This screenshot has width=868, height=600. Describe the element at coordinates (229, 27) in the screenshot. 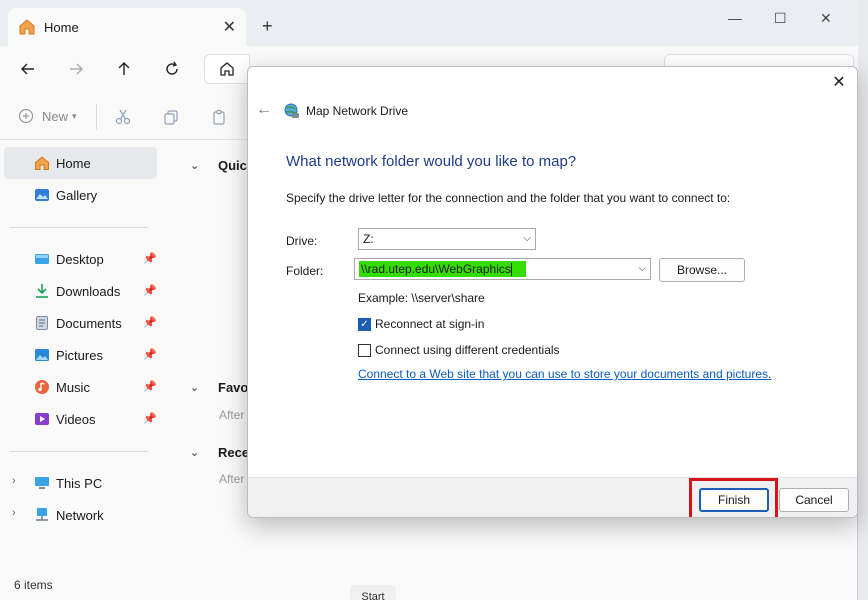

I see `tab-close-icon: ✕` at that location.